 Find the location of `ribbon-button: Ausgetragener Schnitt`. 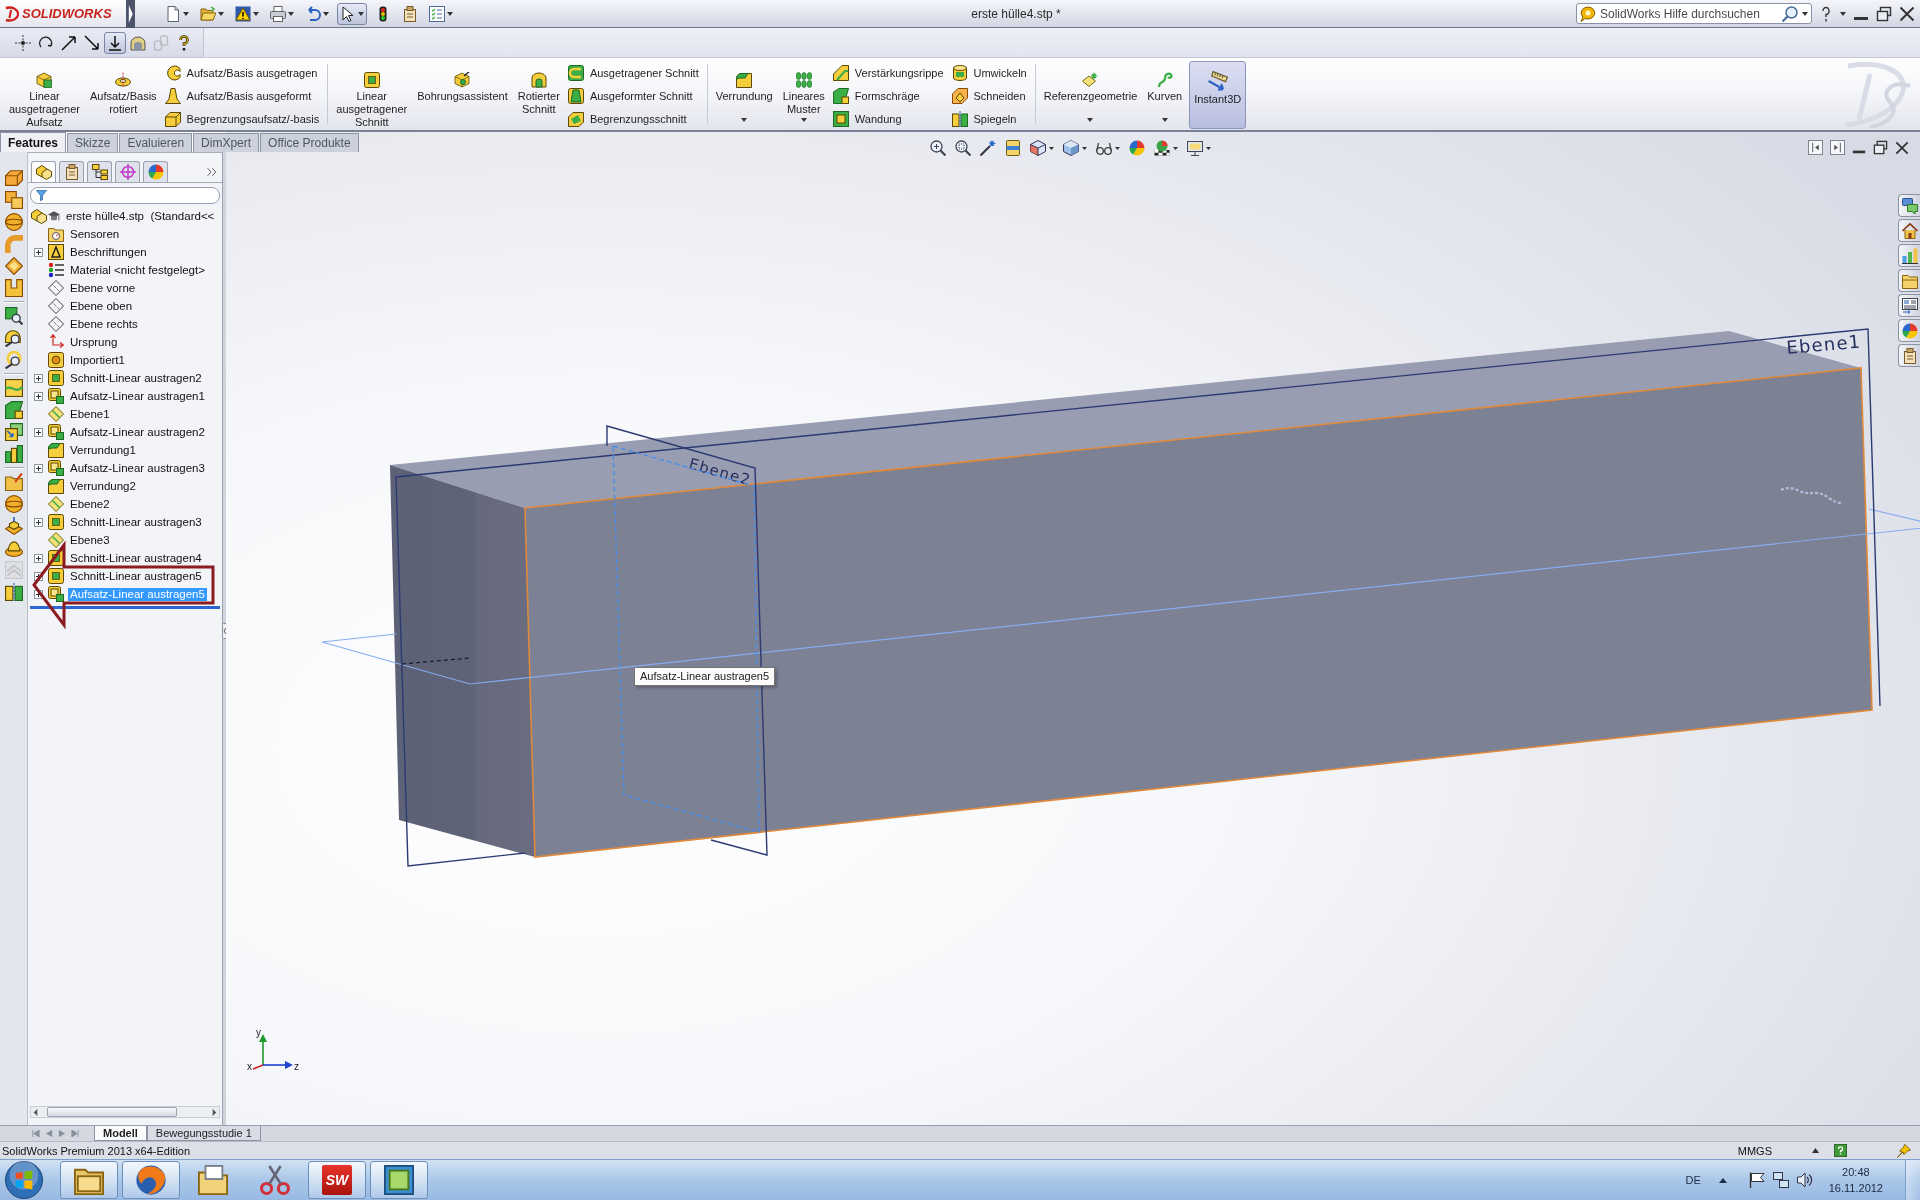

ribbon-button: Ausgetragener Schnitt is located at coordinates (633, 73).